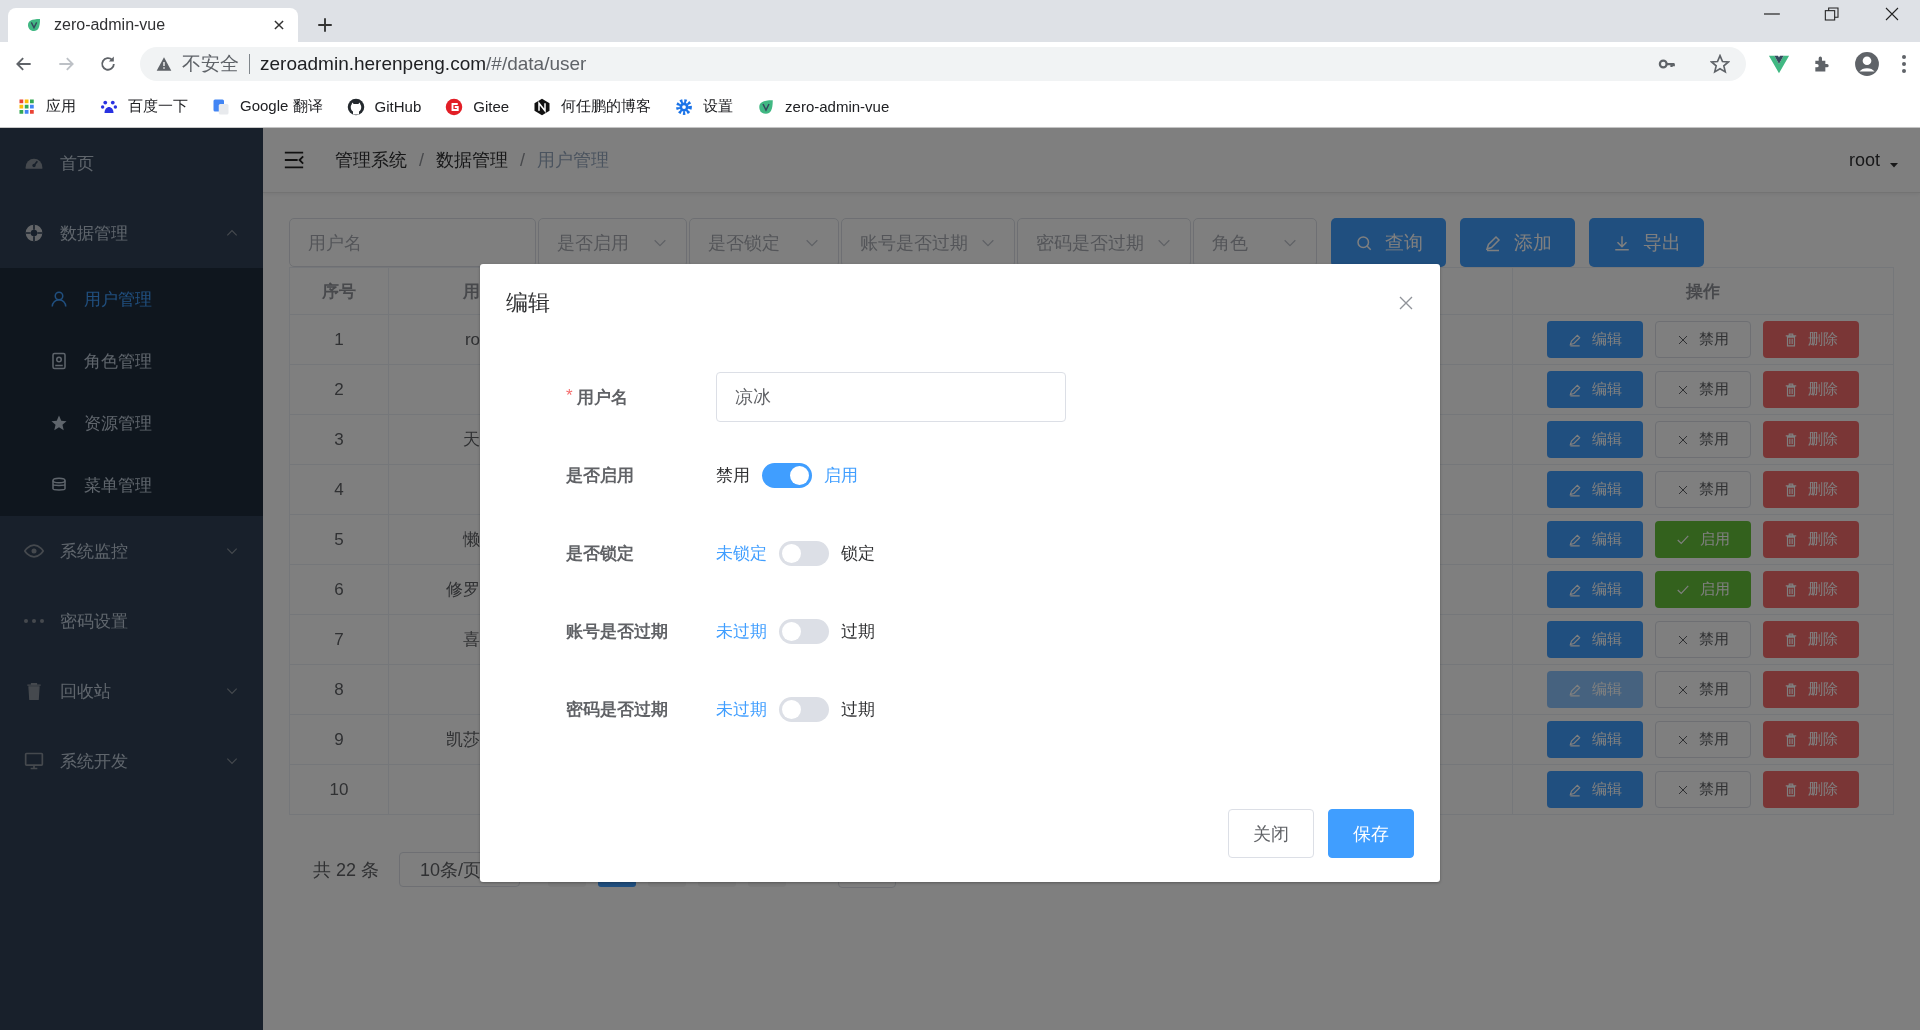 The width and height of the screenshot is (1920, 1030). What do you see at coordinates (34, 621) in the screenshot?
I see `dots-icon` at bounding box center [34, 621].